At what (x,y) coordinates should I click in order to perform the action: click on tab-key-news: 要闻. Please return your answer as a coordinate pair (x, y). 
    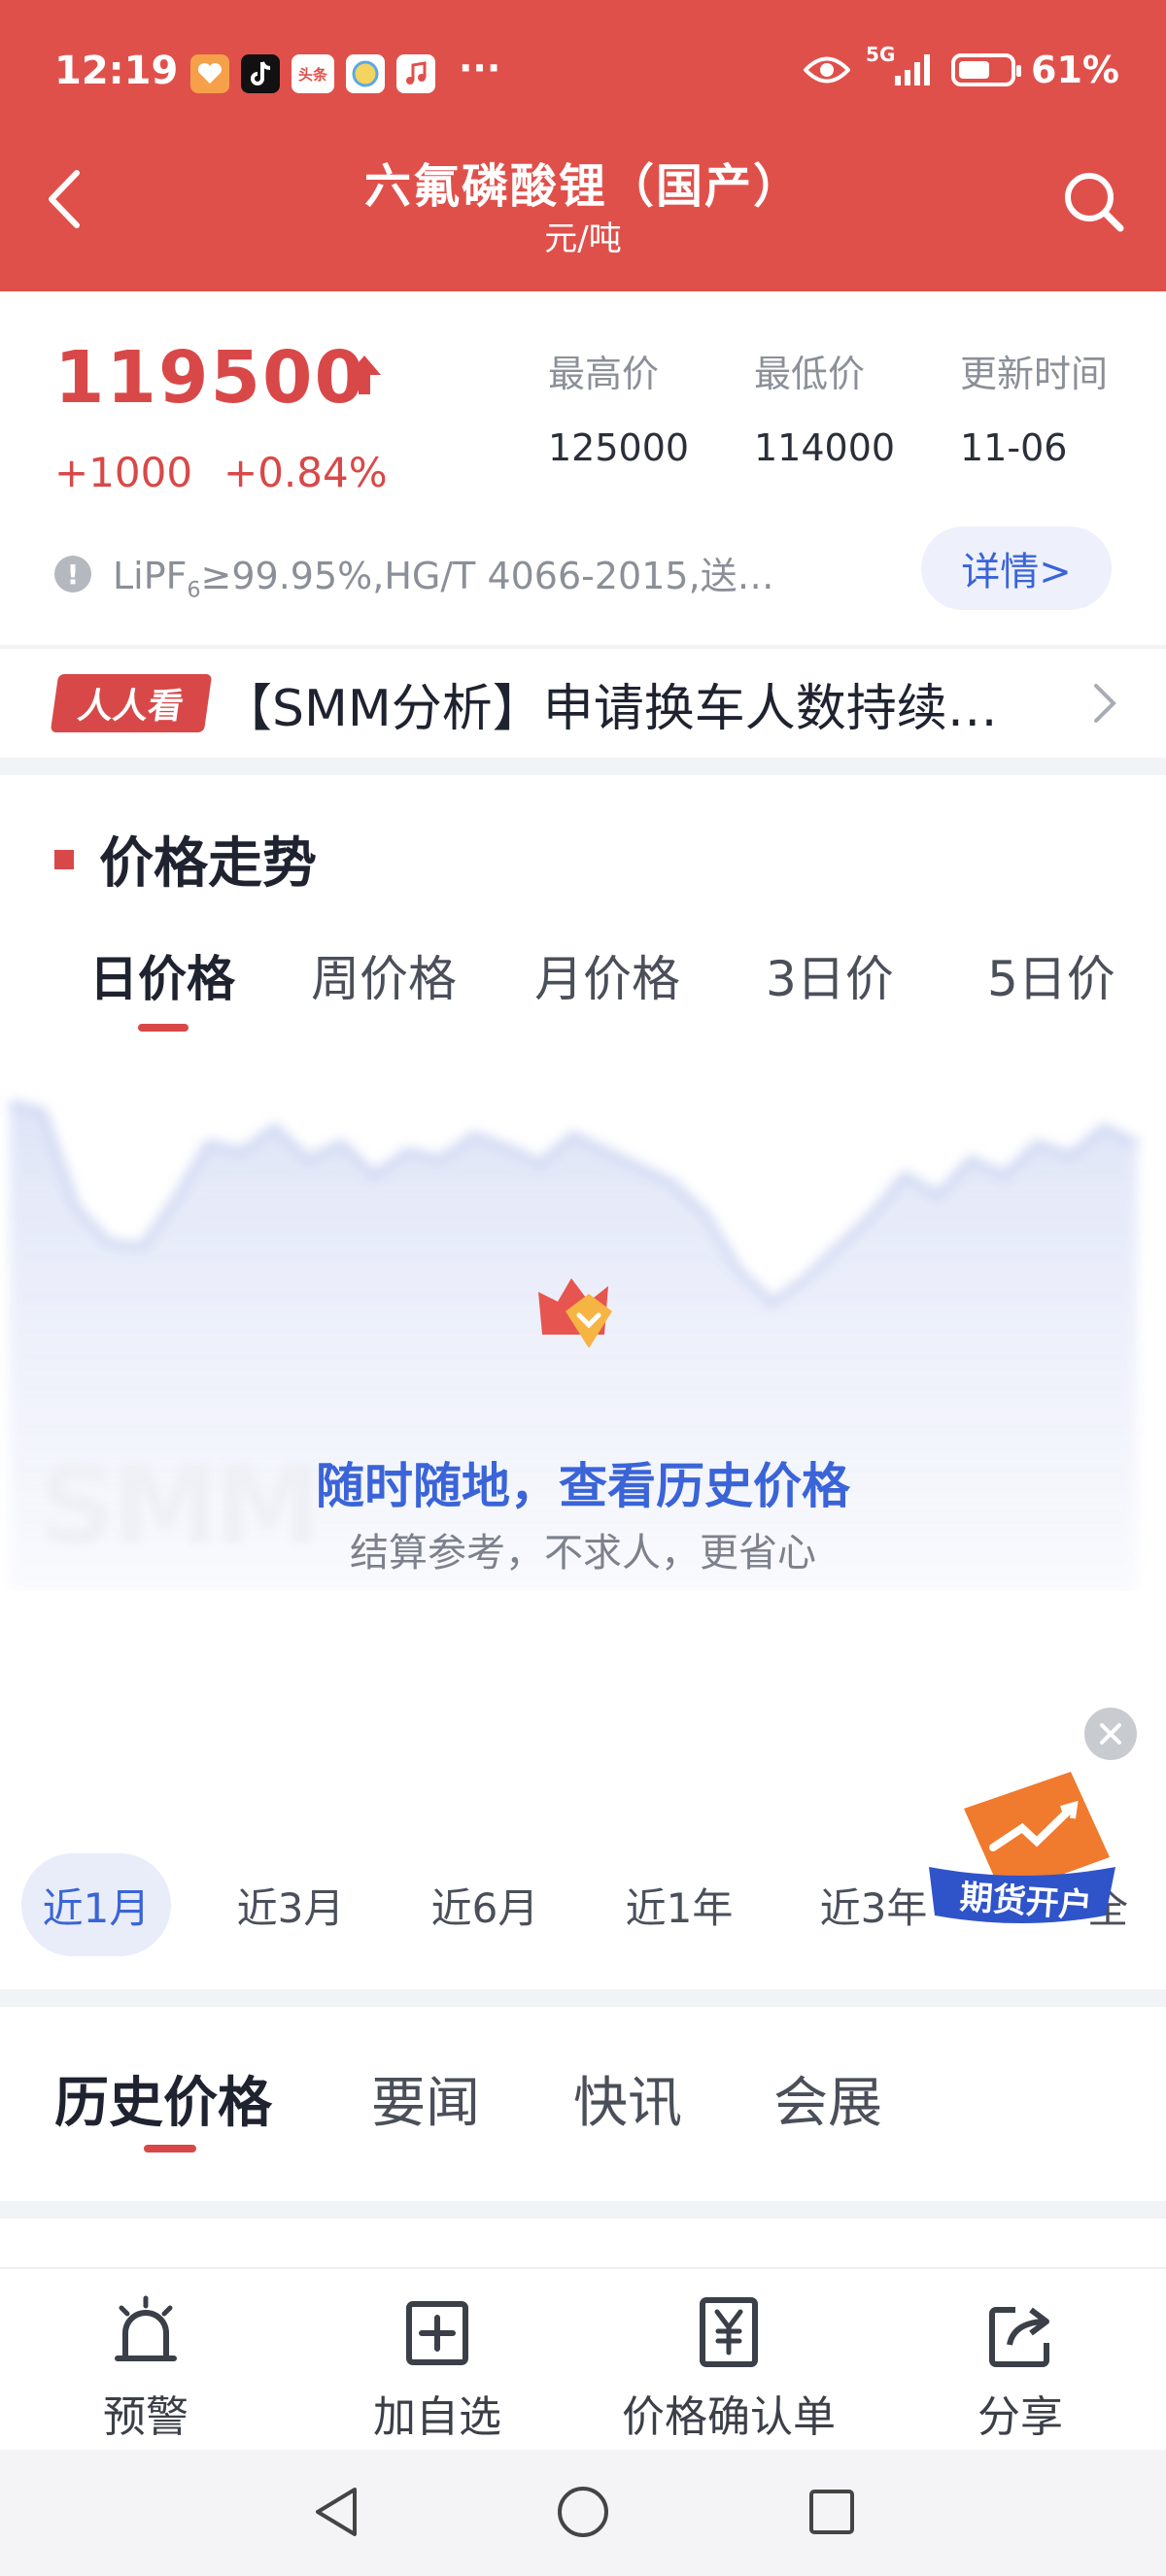
    Looking at the image, I should click on (425, 2098).